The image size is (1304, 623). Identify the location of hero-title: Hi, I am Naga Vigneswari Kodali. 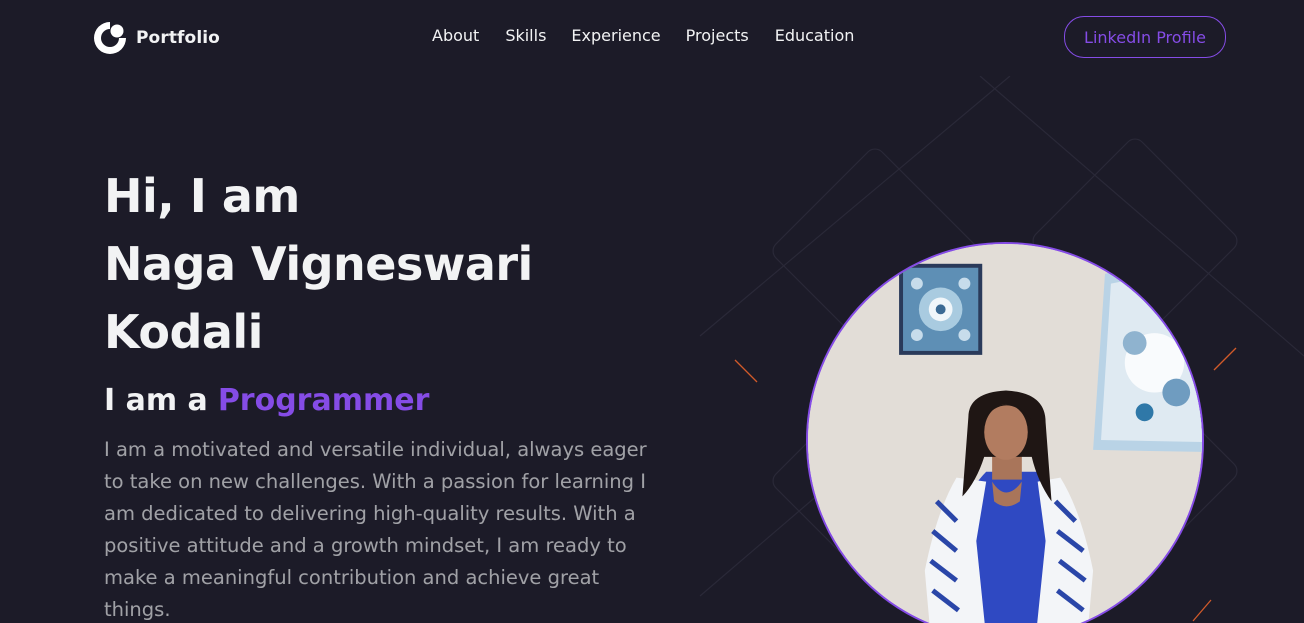
(384, 264).